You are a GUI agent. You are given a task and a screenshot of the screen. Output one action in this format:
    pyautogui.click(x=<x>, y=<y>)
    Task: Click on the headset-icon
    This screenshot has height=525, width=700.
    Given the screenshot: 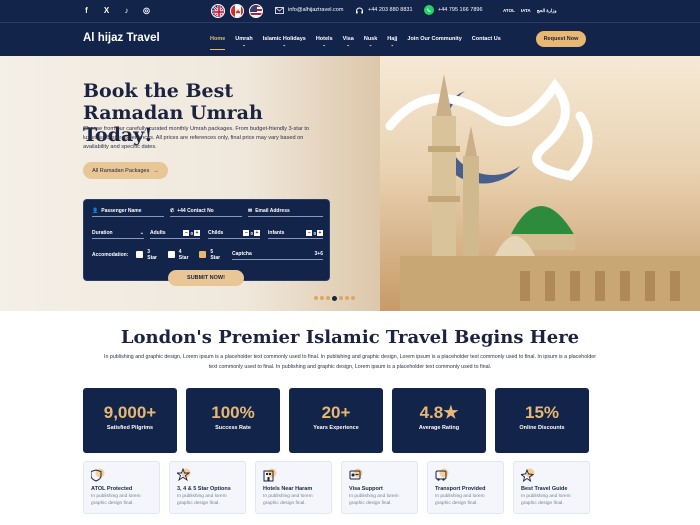 What is the action you would take?
    pyautogui.click(x=359, y=10)
    